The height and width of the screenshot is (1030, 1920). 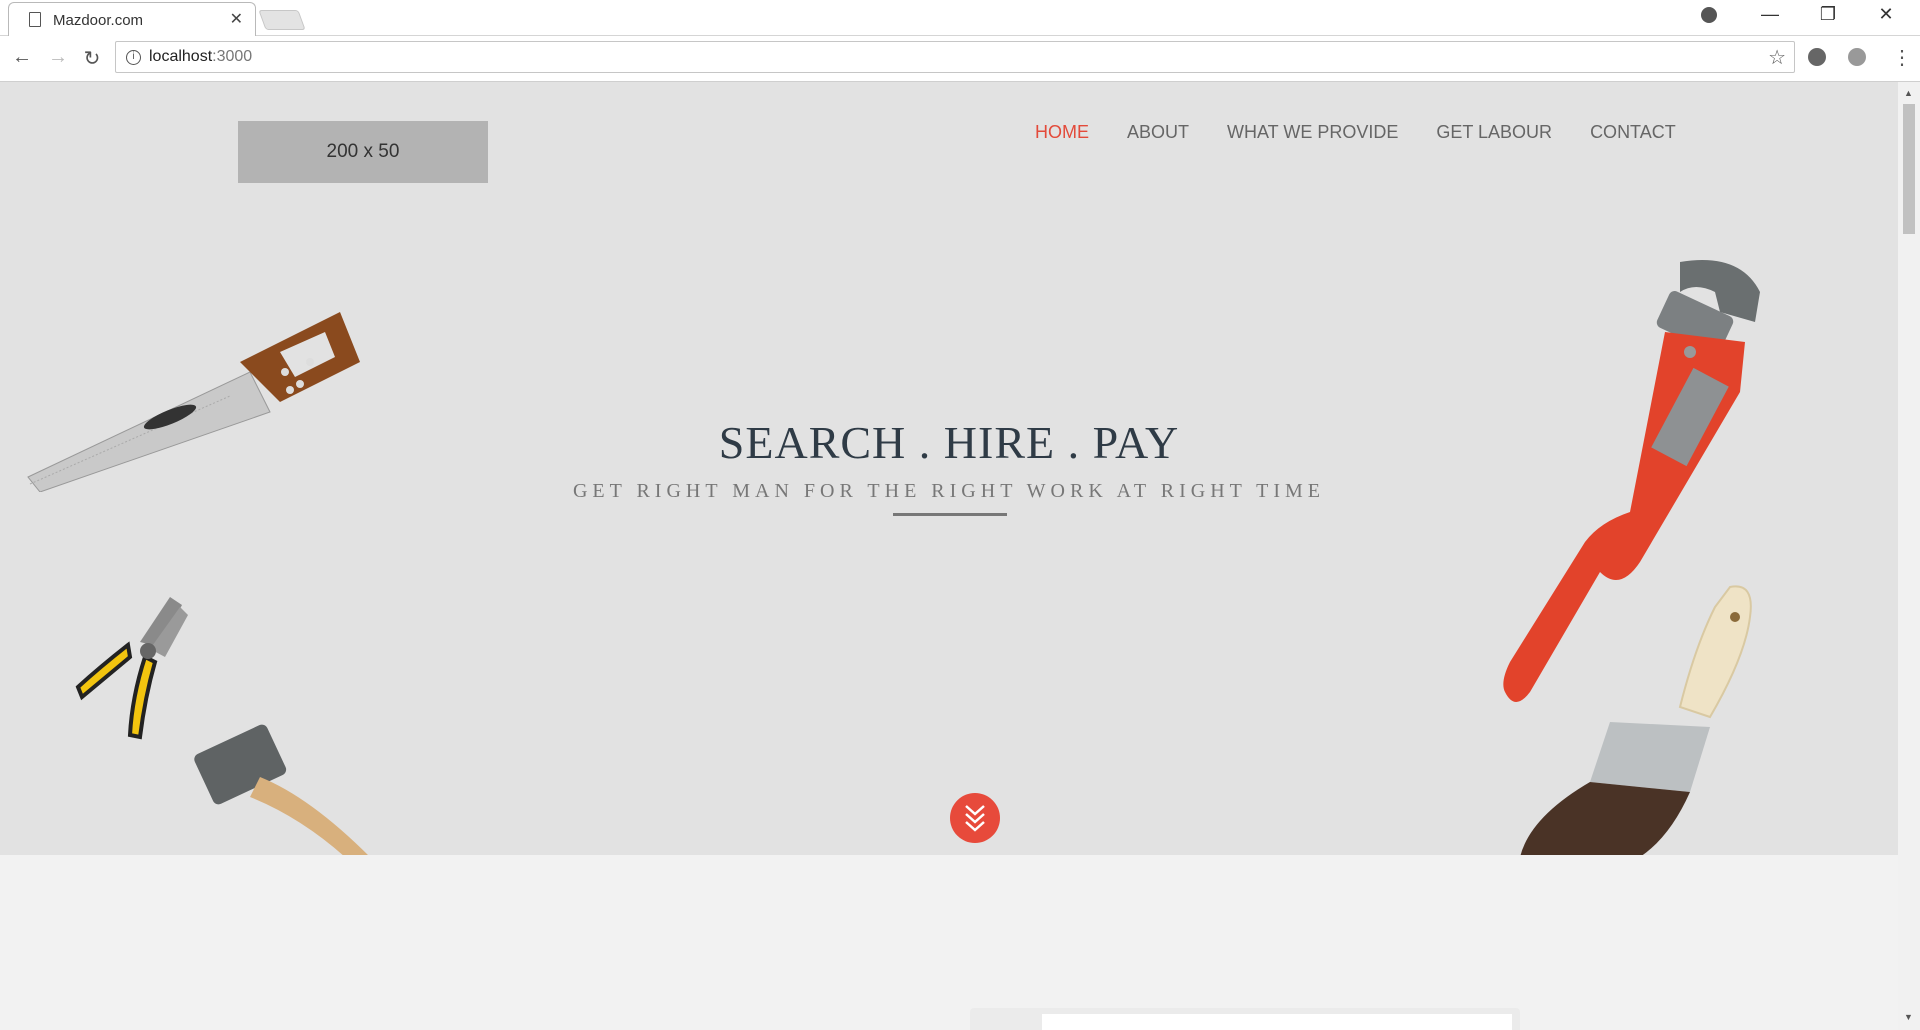 I want to click on browser-tab: Mazdoor.com ✕, so click(x=132, y=19).